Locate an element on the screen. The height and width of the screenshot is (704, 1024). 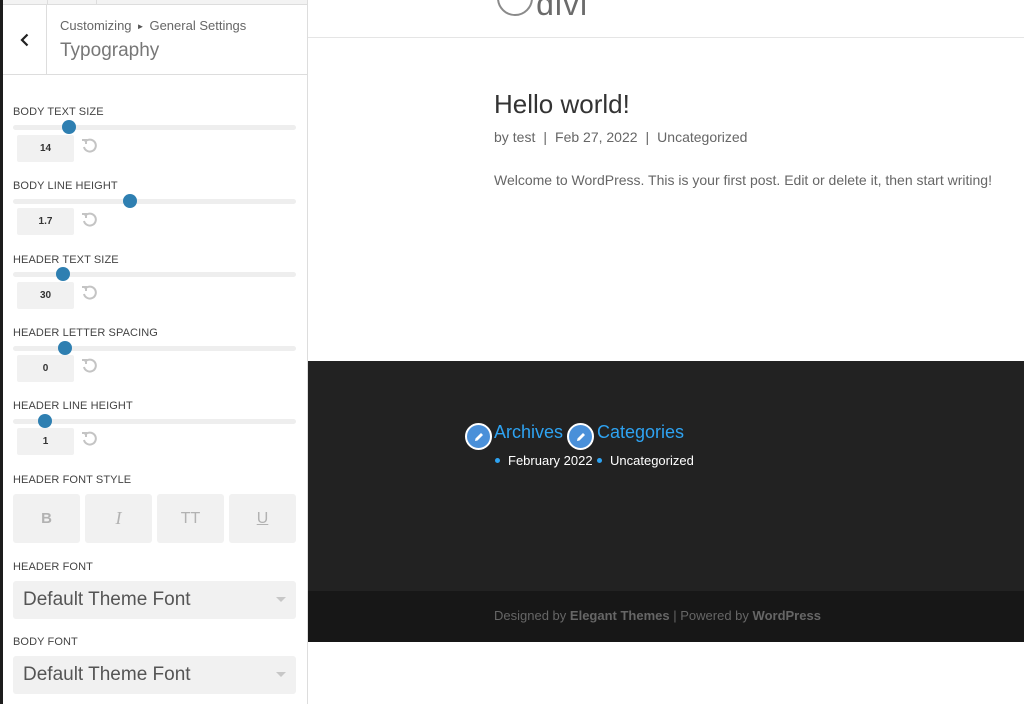
post-category-link: Uncategorized is located at coordinates (702, 137).